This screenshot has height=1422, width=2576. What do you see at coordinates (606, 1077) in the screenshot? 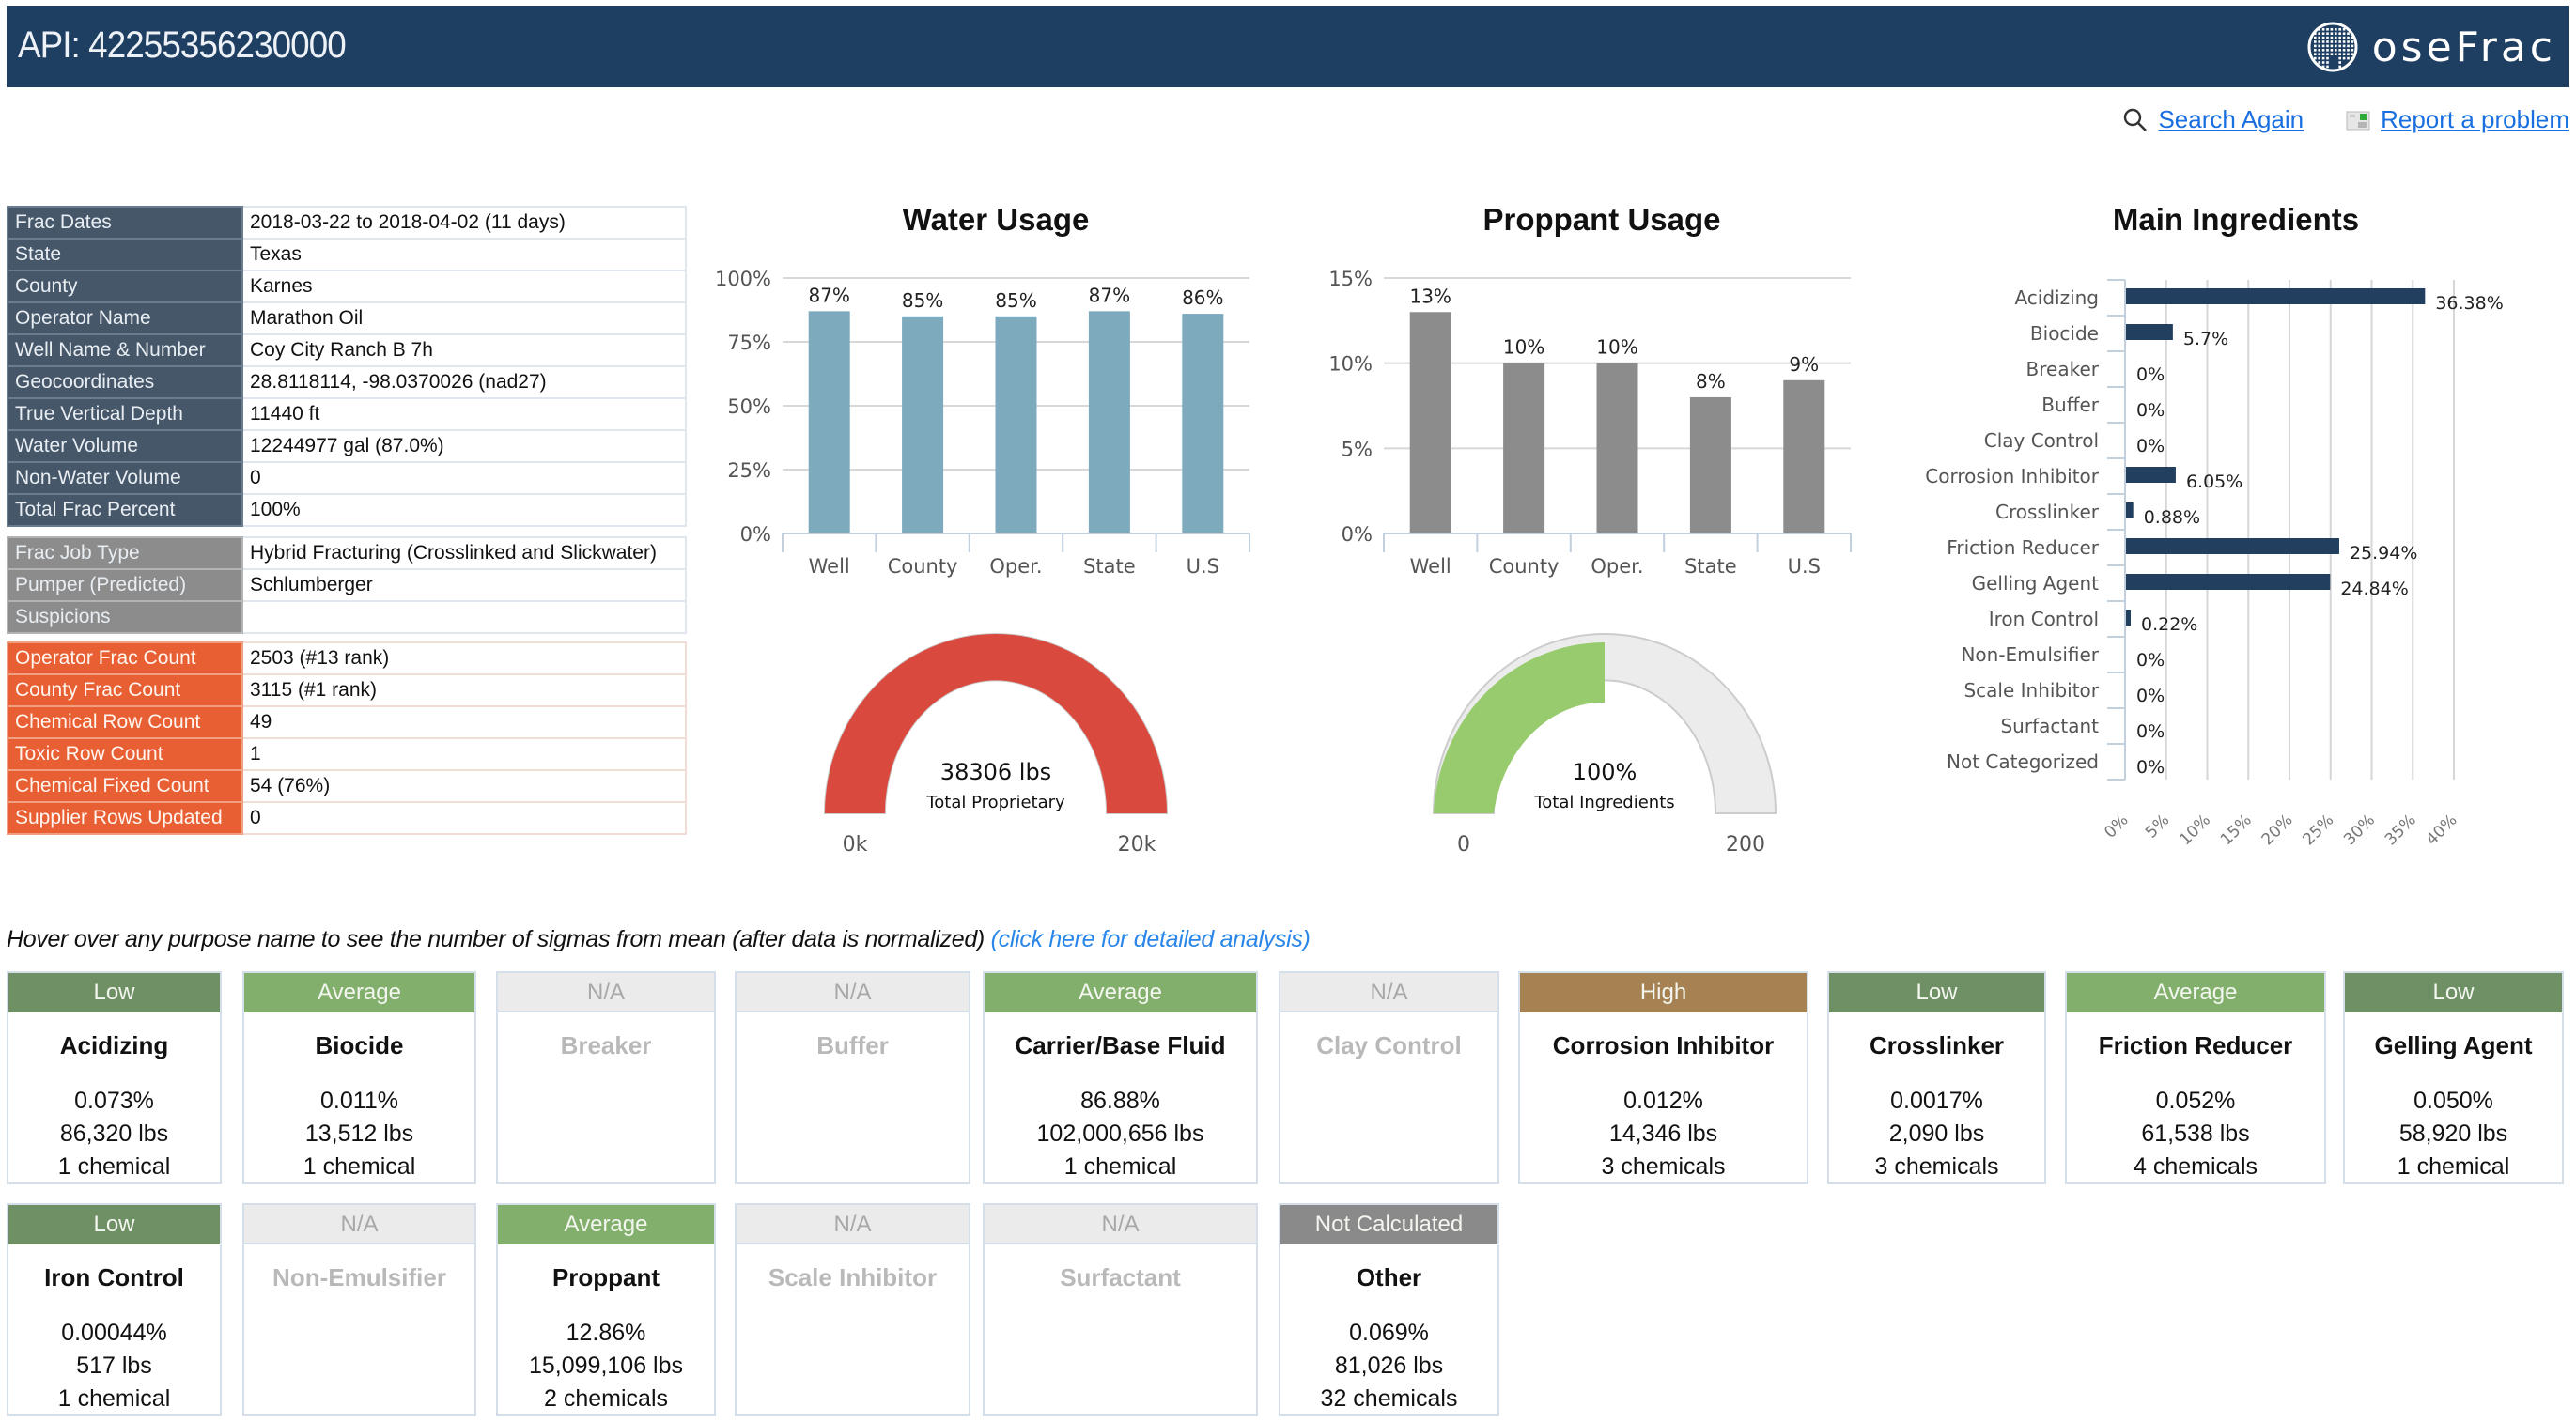
I see `purpose-card-breaker: N/A Breaker` at bounding box center [606, 1077].